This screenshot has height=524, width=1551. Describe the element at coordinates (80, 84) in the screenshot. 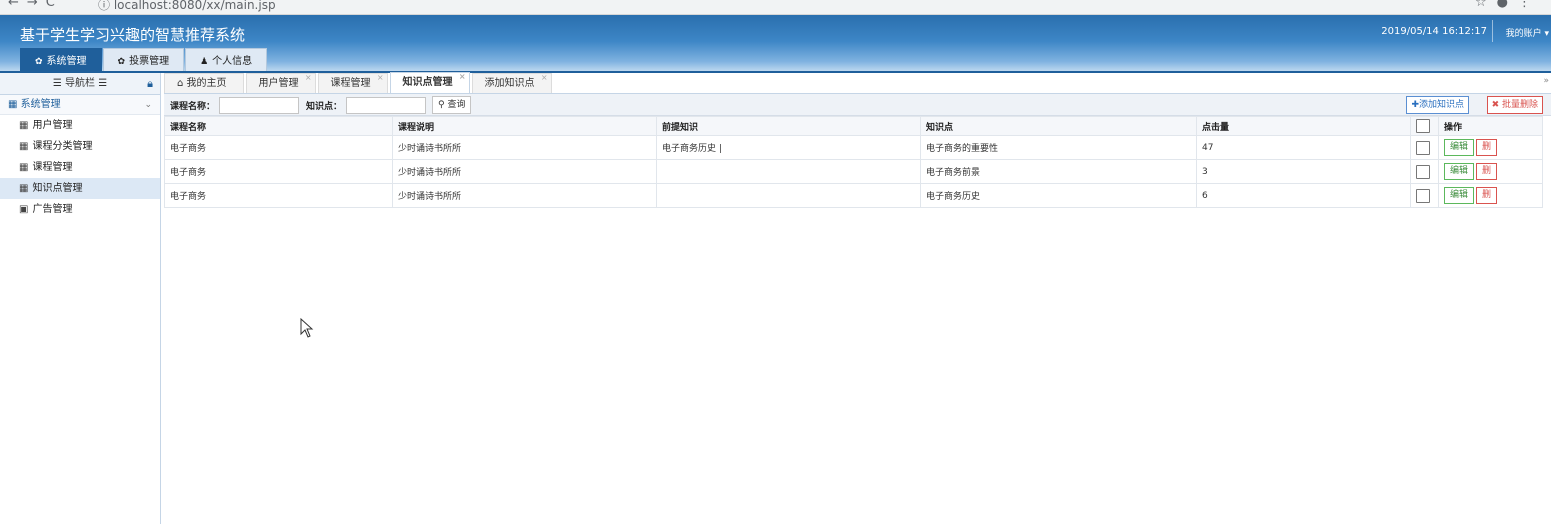

I see `sidebar-header: ☰ 导航栏 ☰ 🔒︎` at that location.